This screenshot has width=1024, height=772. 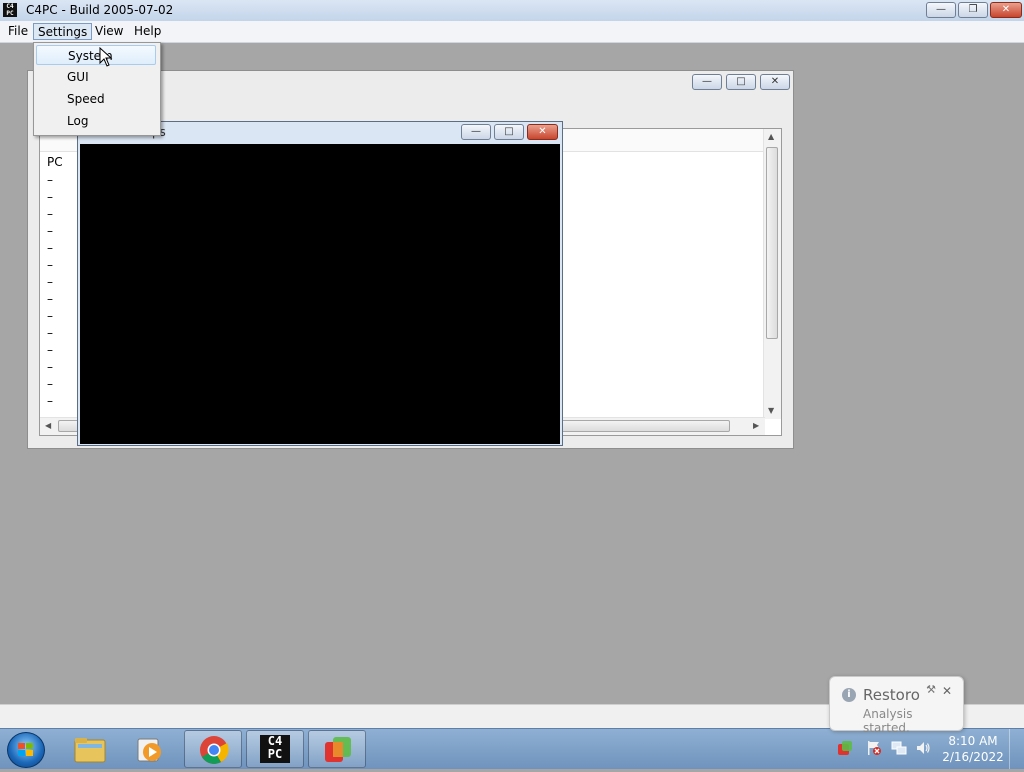 What do you see at coordinates (100, 10) in the screenshot?
I see `window-title: C4PC - Build 2005-07-02` at bounding box center [100, 10].